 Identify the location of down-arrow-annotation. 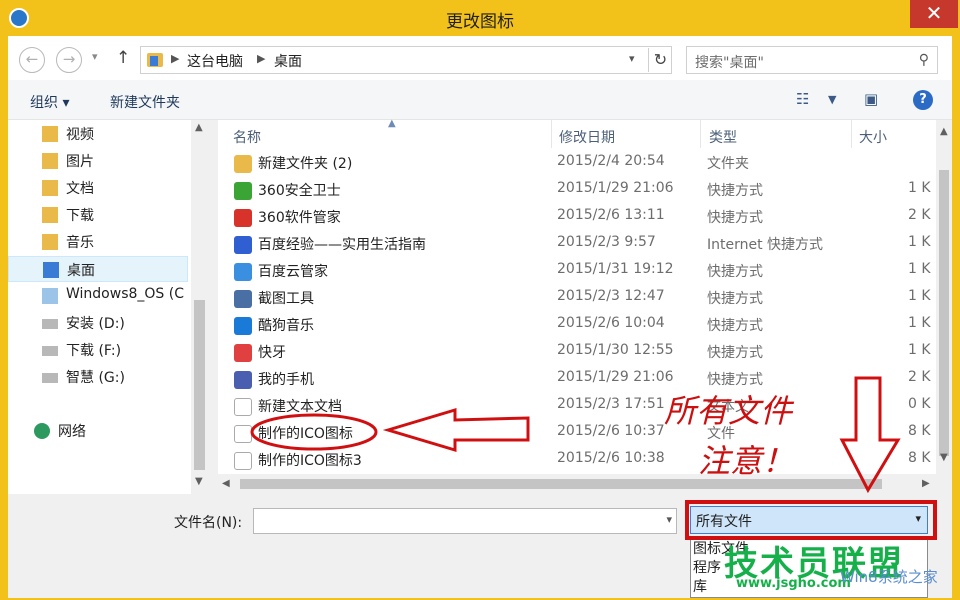
(870, 435).